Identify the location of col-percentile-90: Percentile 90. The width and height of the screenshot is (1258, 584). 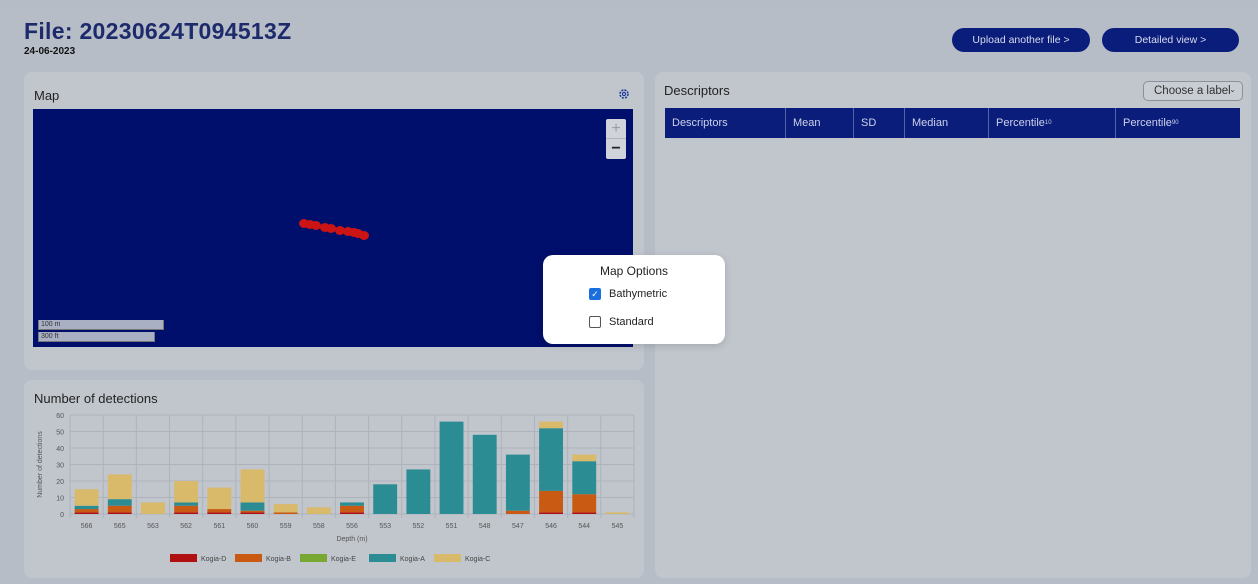
(1178, 123).